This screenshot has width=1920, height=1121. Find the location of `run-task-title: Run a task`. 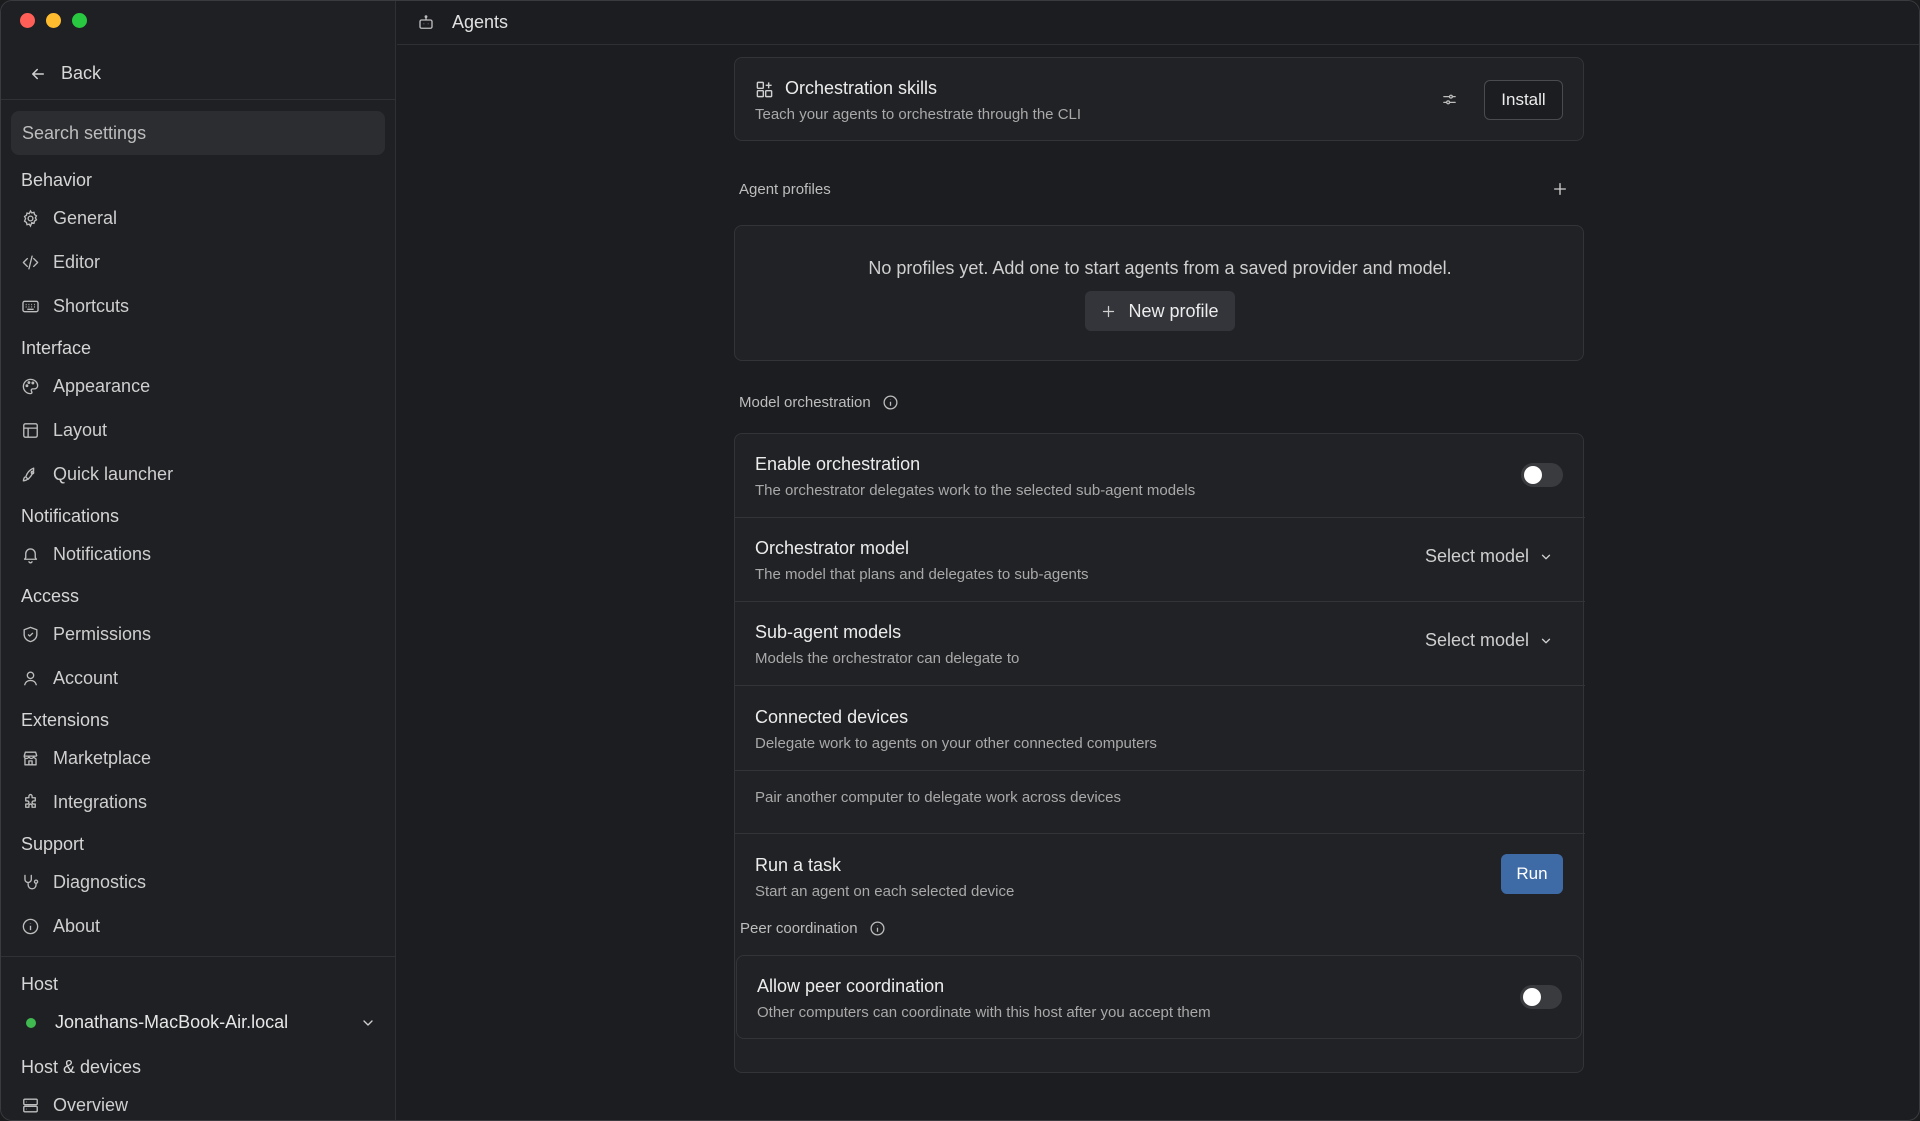

run-task-title: Run a task is located at coordinates (798, 865).